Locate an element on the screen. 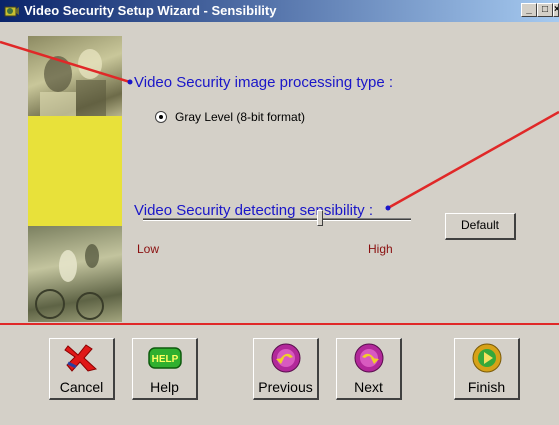 This screenshot has height=425, width=559. close-button: × is located at coordinates (556, 10).